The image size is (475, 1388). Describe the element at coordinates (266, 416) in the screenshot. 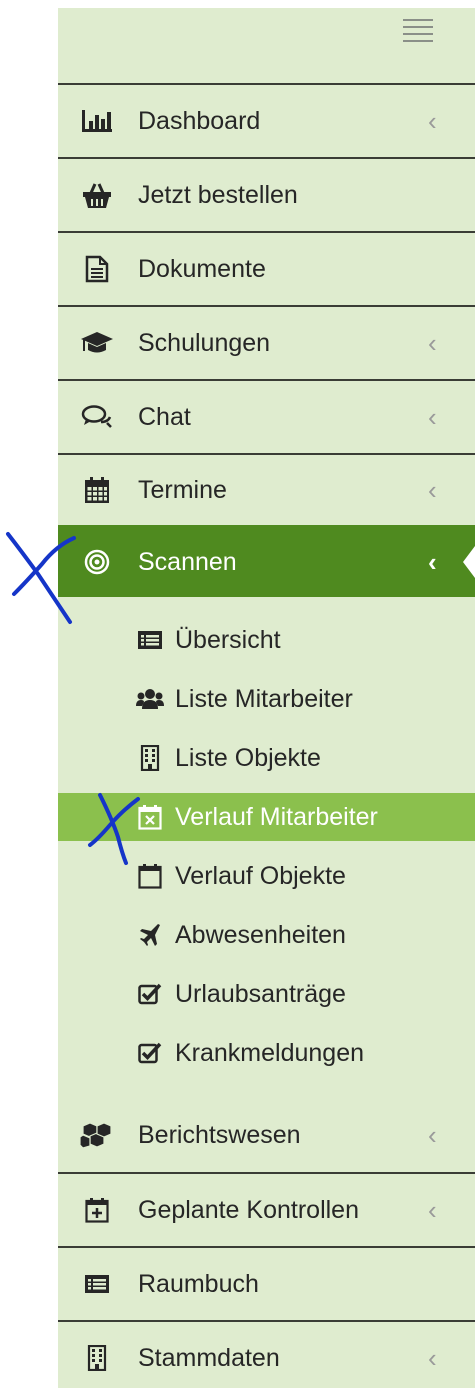

I see `menu-item-chat: Chat ‹` at that location.